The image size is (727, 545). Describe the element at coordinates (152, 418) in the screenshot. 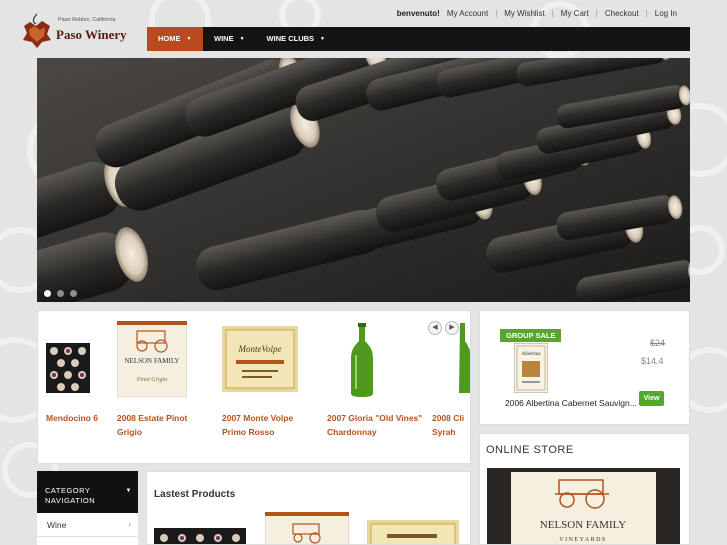

I see `product-title-line: 2008 Estate Pinot` at that location.